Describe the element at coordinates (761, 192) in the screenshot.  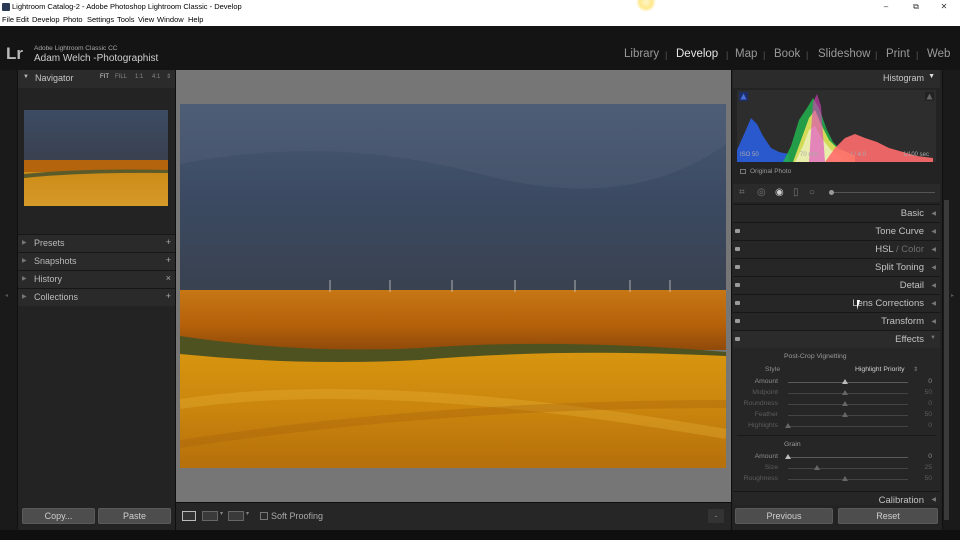
I see `spot-removal-icon: ◎` at that location.